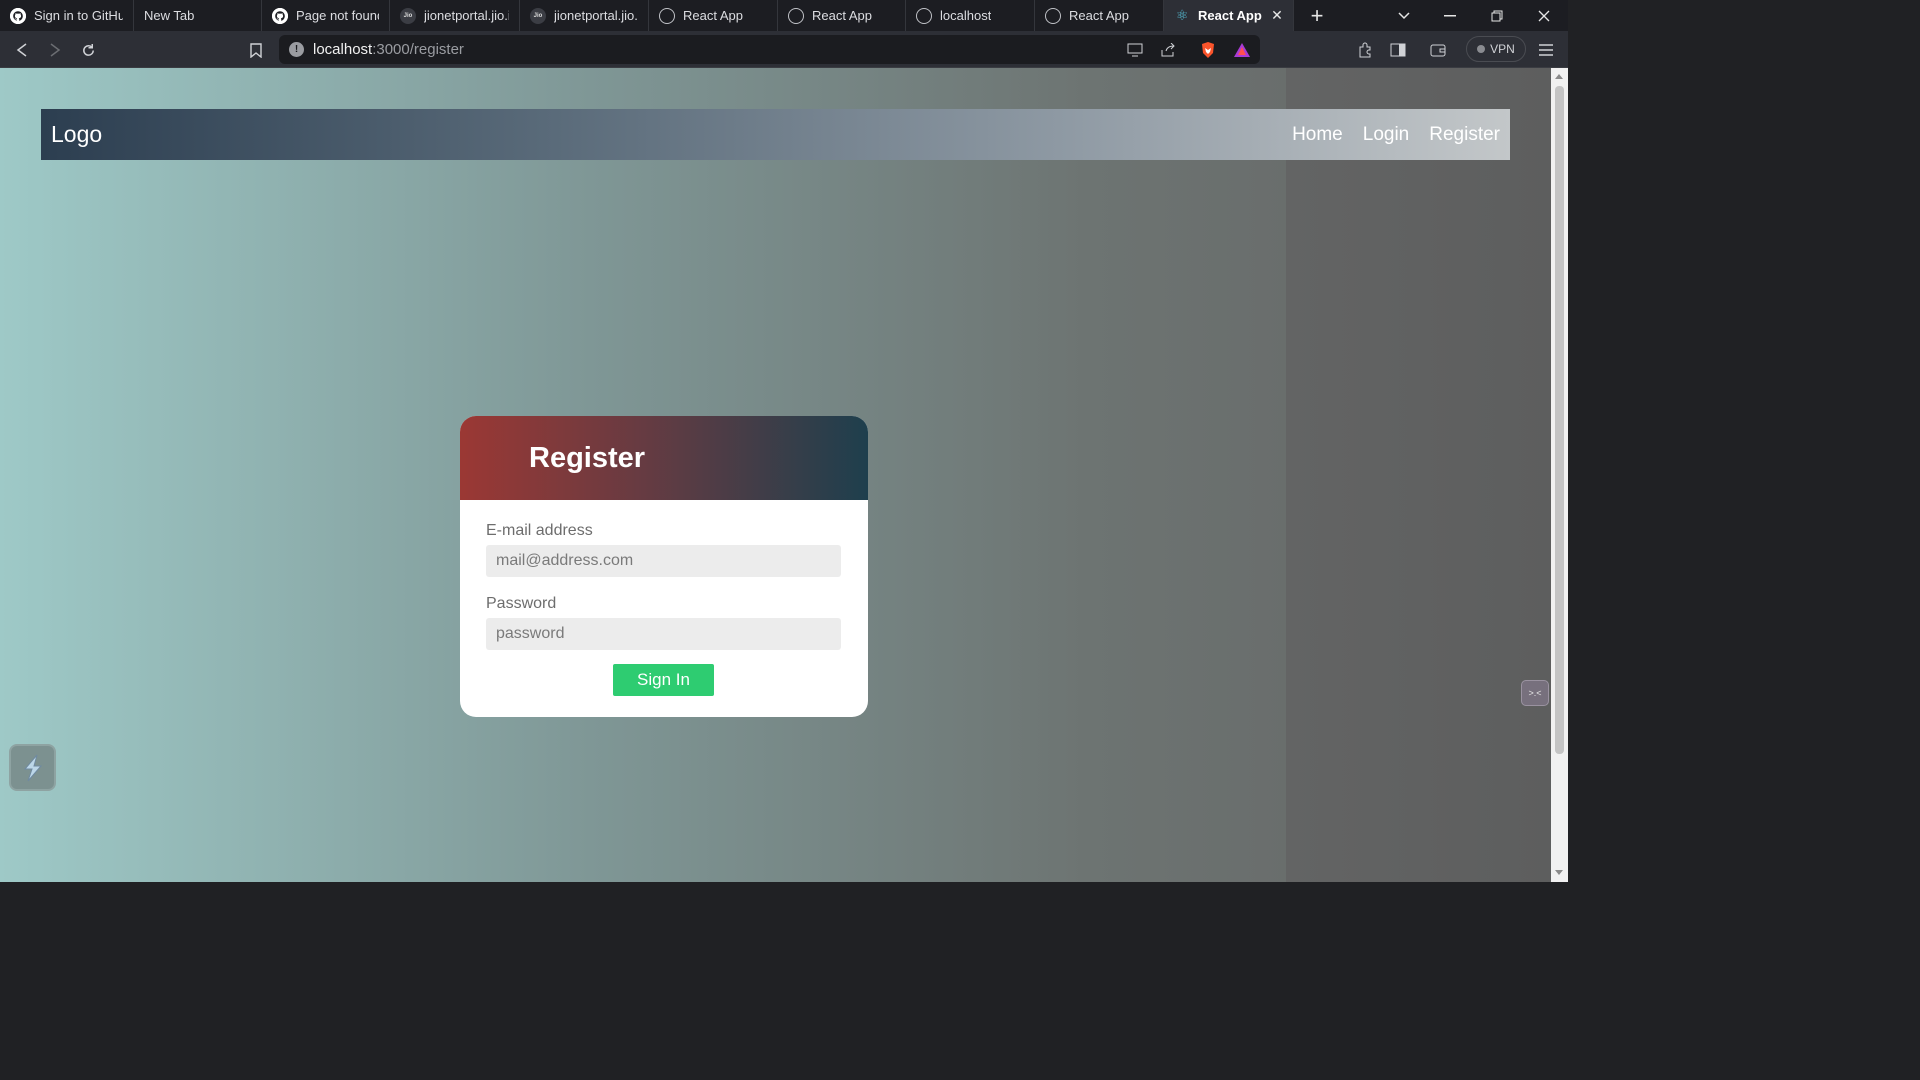 The image size is (1920, 1080). I want to click on vpn-status-dot, so click(1481, 49).